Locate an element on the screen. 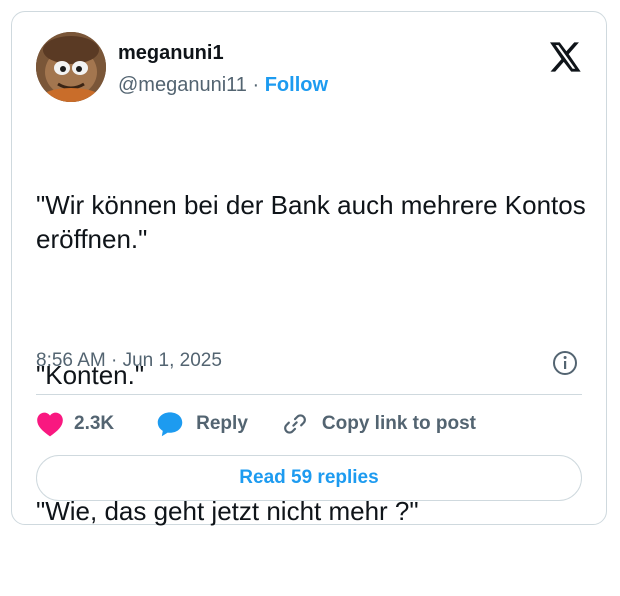  action-bar: 2.3K Reply Copy link to post is located at coordinates (256, 424).